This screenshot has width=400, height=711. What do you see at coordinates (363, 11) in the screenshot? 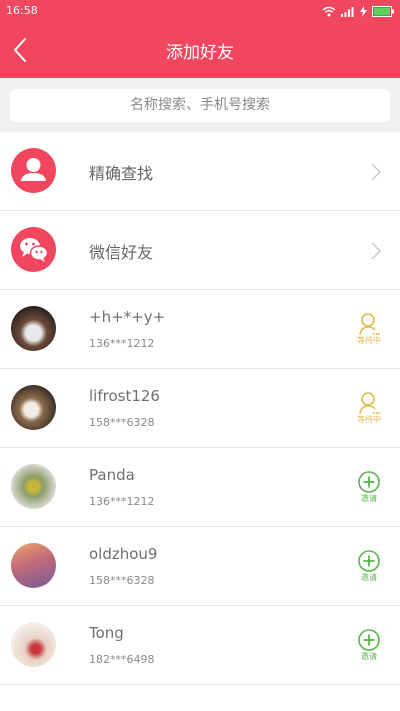
I see `charging-icon` at bounding box center [363, 11].